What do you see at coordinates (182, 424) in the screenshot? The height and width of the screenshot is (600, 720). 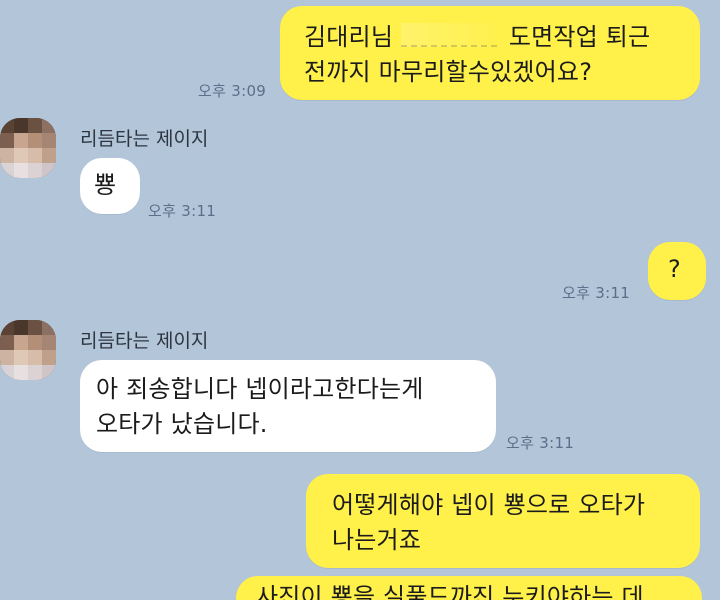 I see `message-line: 오타가 났습니다.` at bounding box center [182, 424].